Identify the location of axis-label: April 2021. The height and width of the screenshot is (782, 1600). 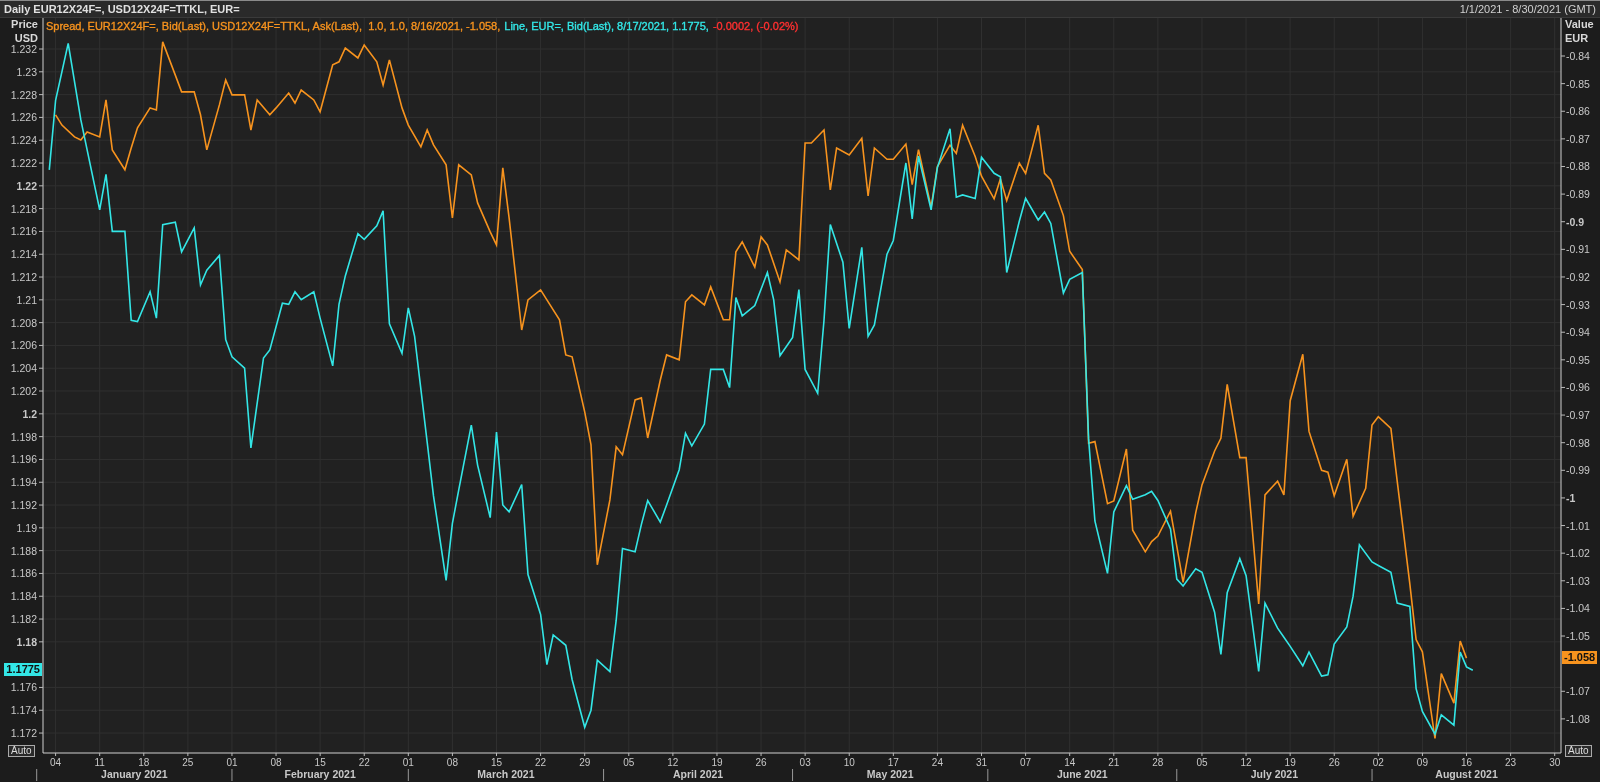
(698, 774).